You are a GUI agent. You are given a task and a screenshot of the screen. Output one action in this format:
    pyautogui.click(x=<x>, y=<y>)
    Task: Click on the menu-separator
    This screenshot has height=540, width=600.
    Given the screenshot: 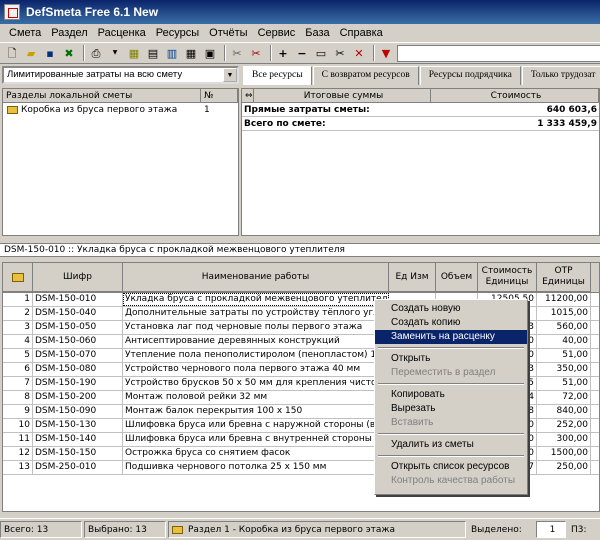 What is the action you would take?
    pyautogui.click(x=451, y=456)
    